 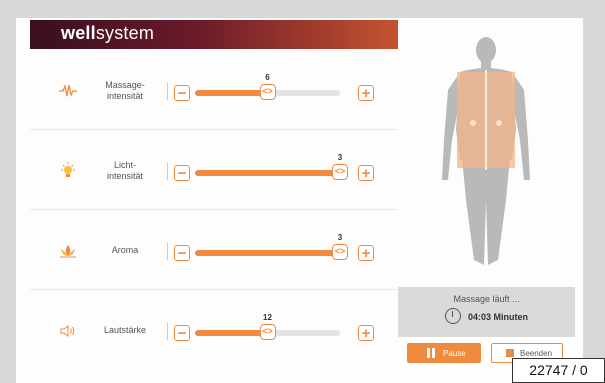 I want to click on control-label: Aroma, so click(x=125, y=250).